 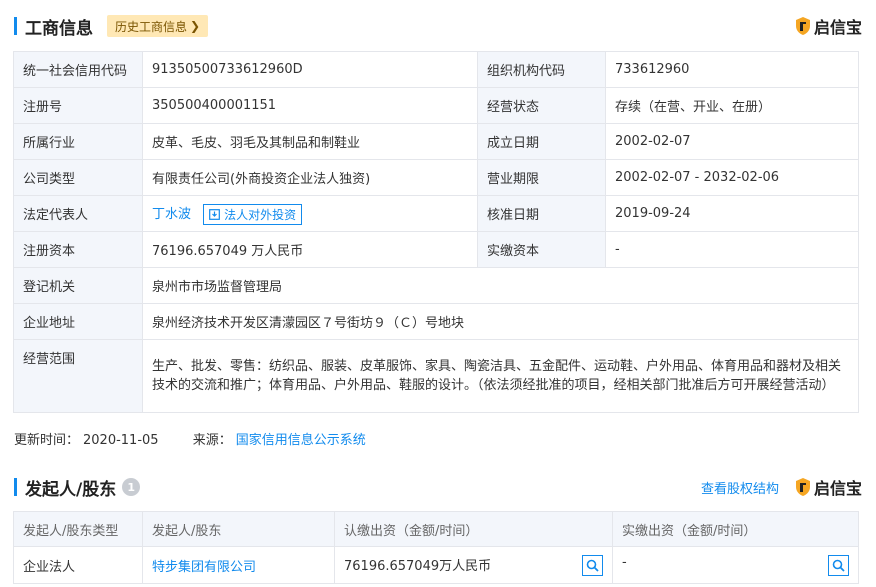 I want to click on history-info-button: 历史工商信息 ❯, so click(x=158, y=26).